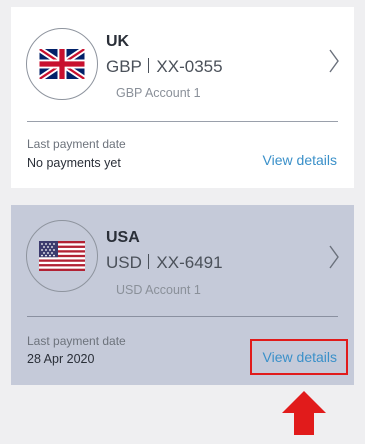  I want to click on account-country: USA, so click(123, 237).